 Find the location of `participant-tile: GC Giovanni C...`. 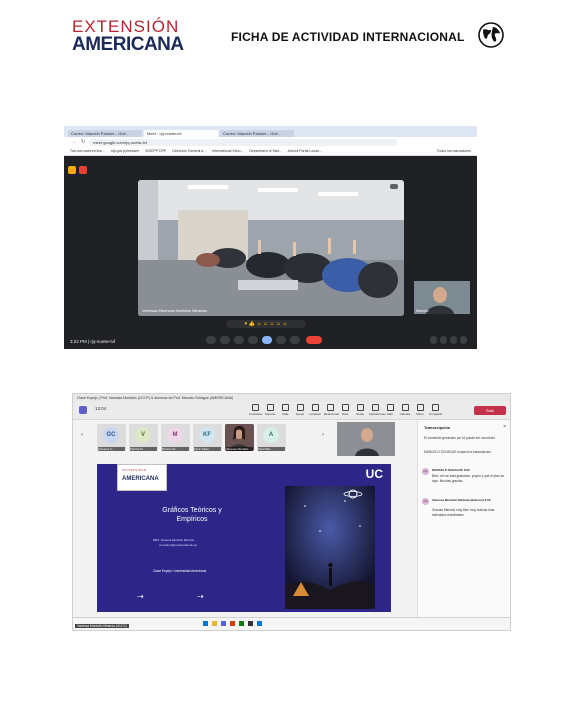

participant-tile: GC Giovanni C... is located at coordinates (111, 437).